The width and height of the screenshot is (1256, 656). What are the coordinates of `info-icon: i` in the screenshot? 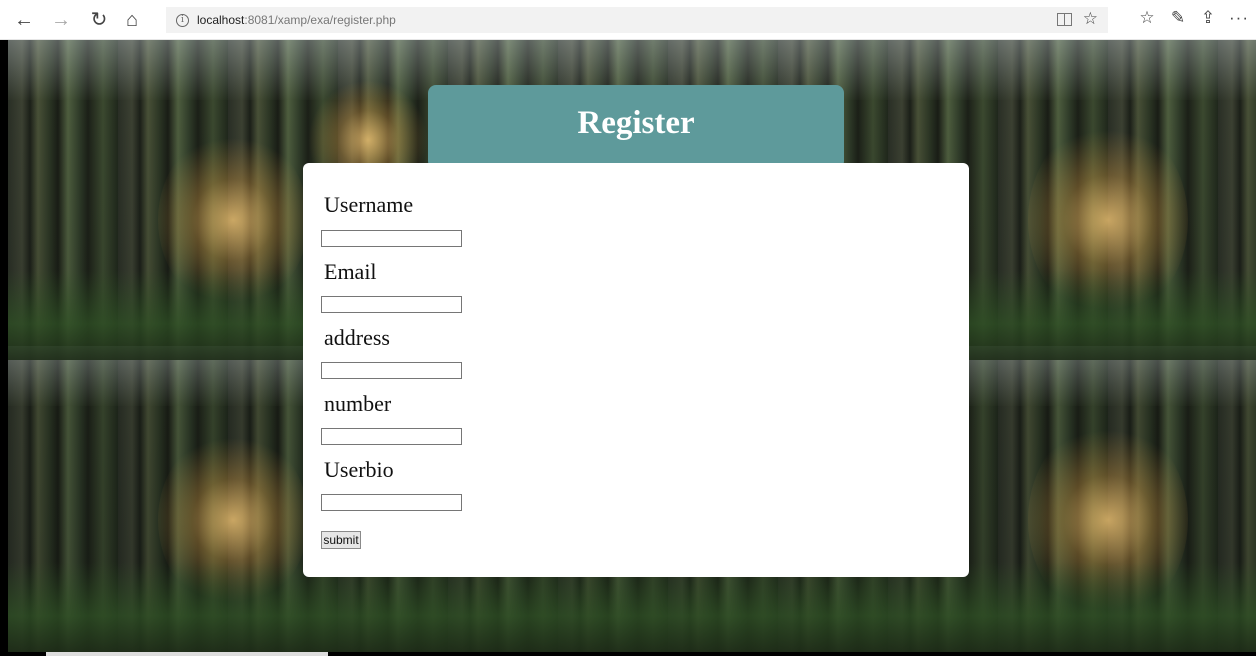 It's located at (182, 20).